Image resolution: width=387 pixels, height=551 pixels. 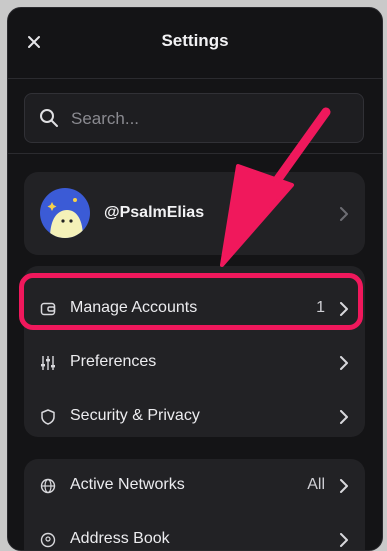 I want to click on search-icon, so click(x=49, y=118).